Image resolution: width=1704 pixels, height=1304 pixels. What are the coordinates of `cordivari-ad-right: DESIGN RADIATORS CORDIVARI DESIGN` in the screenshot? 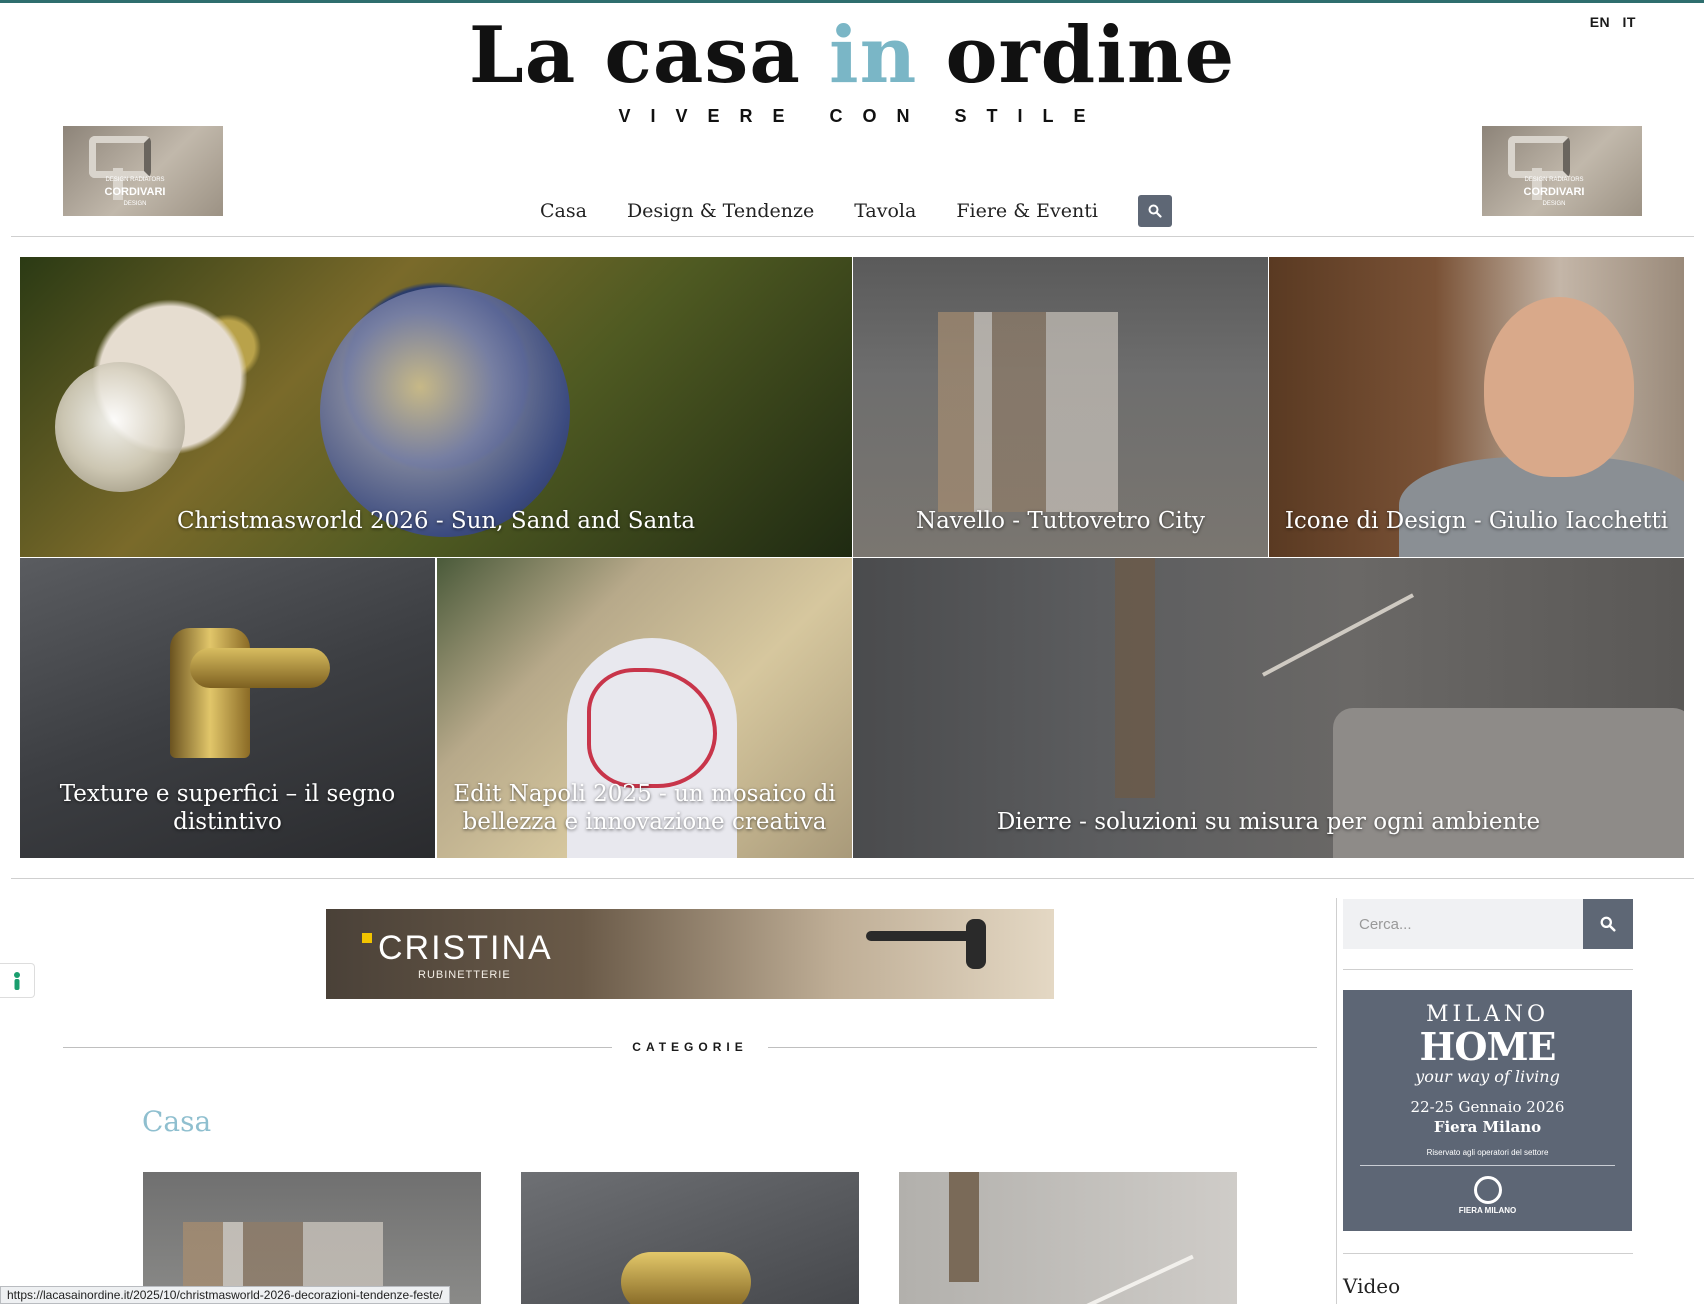 It's located at (1562, 171).